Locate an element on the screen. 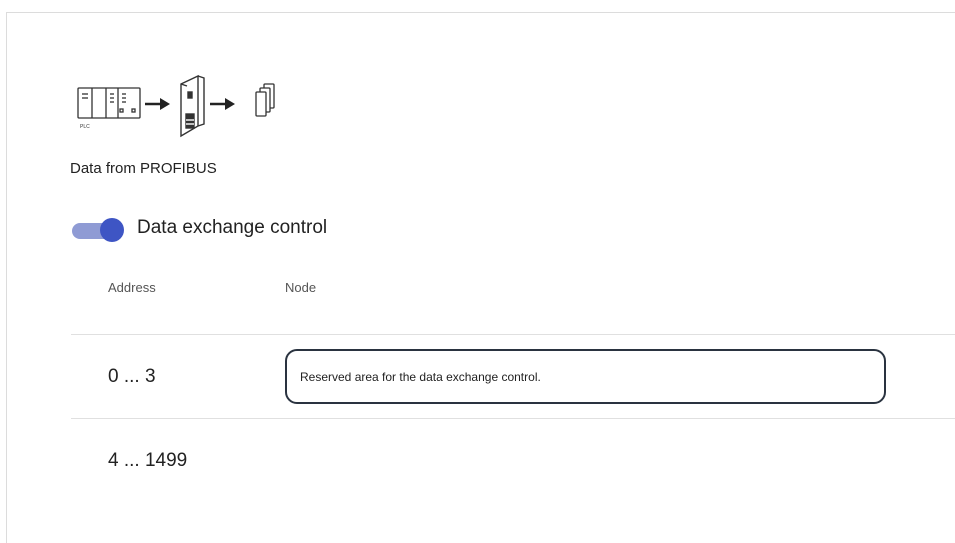  data-exchange-control-label: Data exchange control is located at coordinates (232, 227).